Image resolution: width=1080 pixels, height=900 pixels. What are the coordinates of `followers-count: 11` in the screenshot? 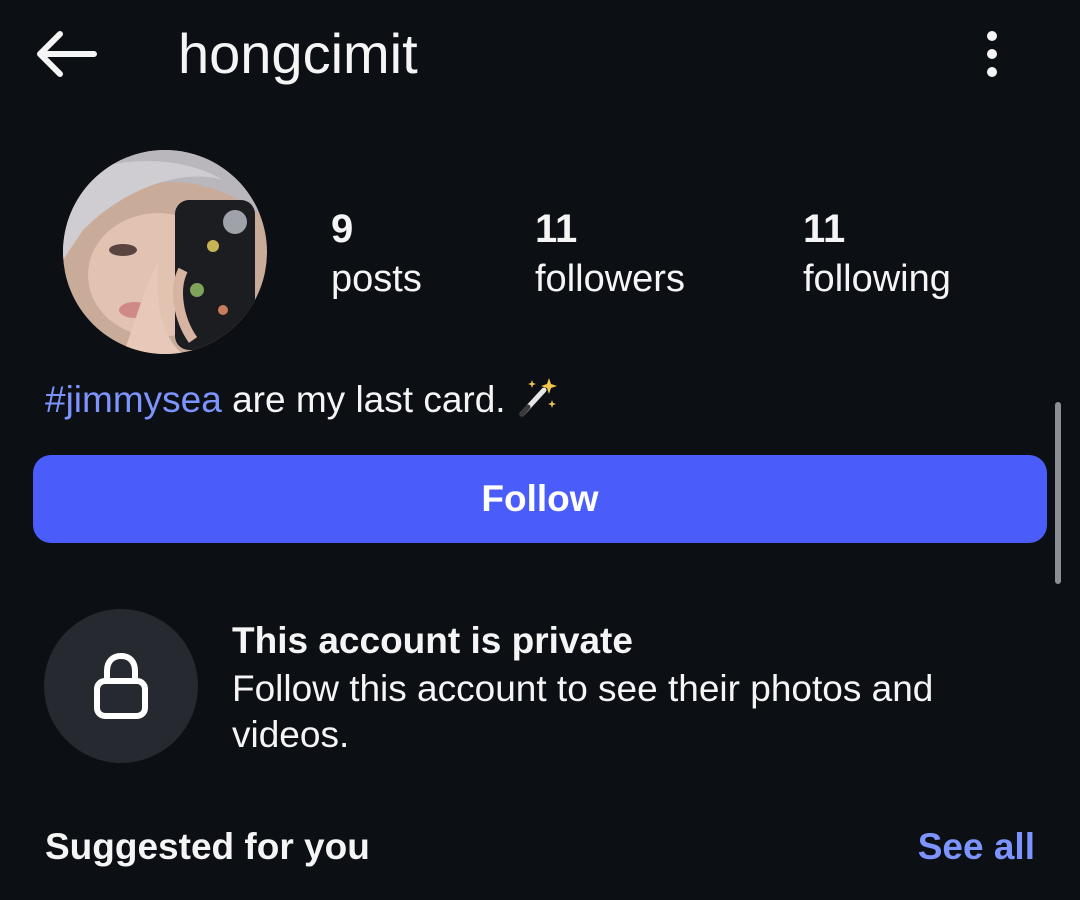 It's located at (556, 229).